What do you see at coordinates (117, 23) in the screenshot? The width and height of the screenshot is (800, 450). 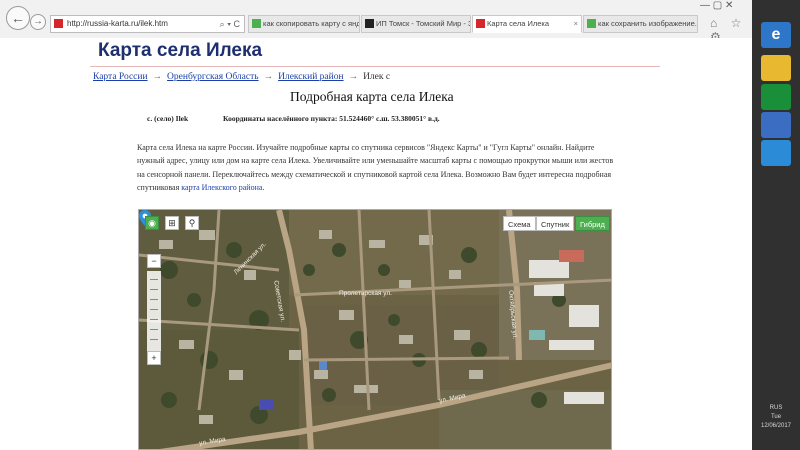 I see `url-text: http://russia-karta.ru/ilek.htm` at bounding box center [117, 23].